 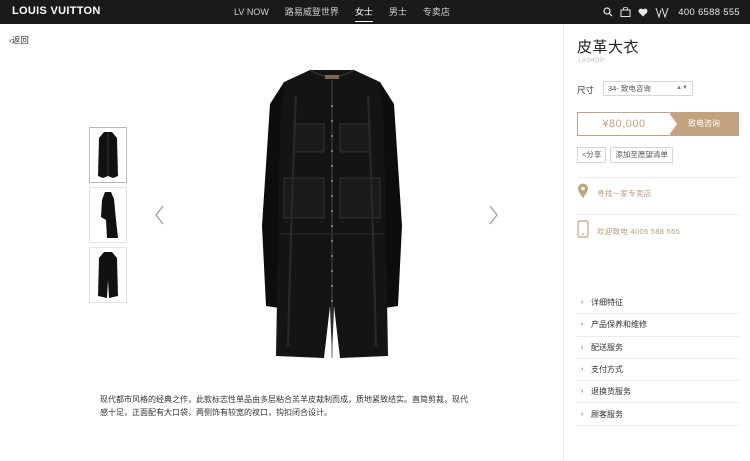 What do you see at coordinates (625, 12) in the screenshot?
I see `bag-icon` at bounding box center [625, 12].